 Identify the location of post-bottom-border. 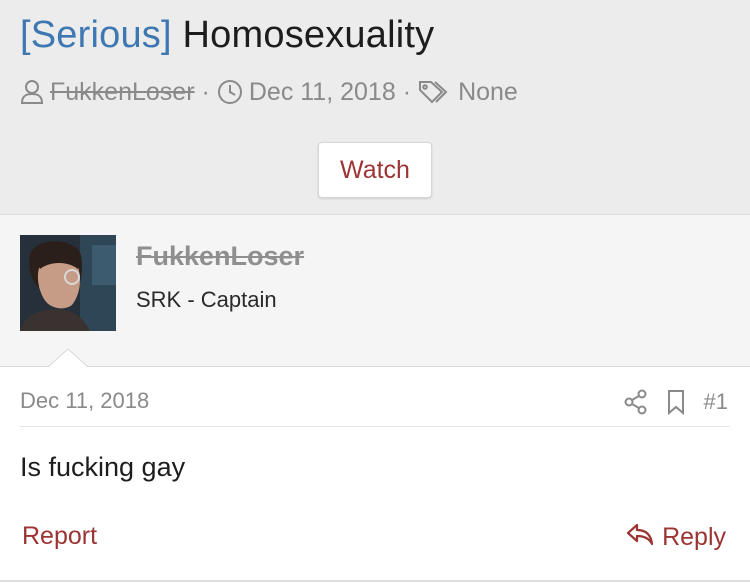
(375, 581).